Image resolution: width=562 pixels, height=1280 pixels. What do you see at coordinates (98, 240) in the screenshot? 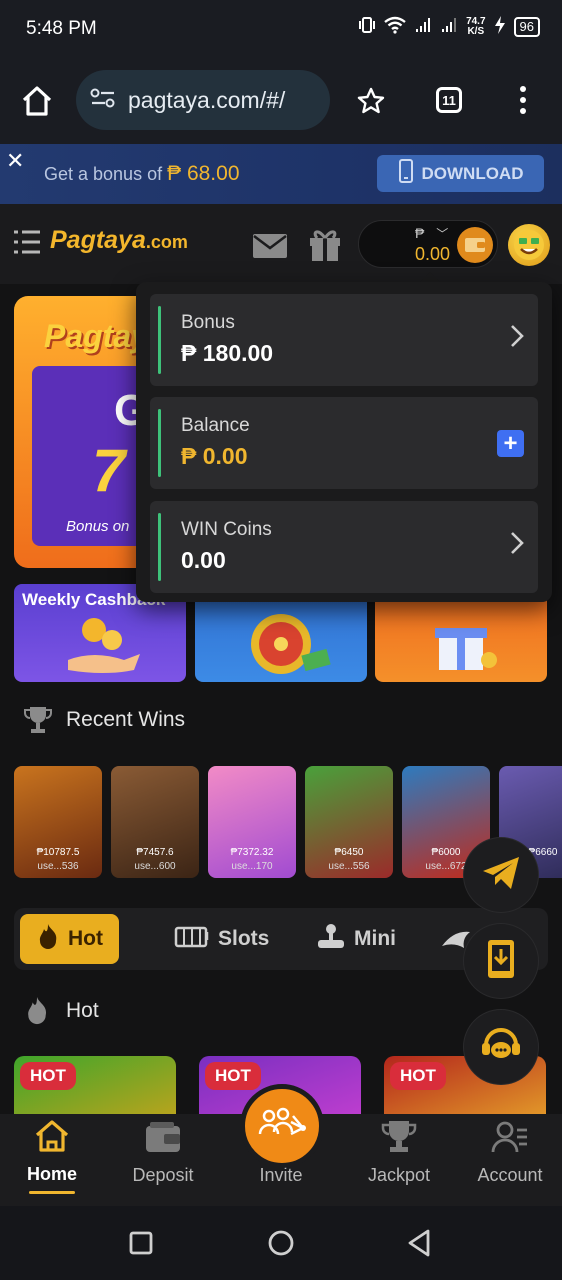
I see `logo-main: Pagtaya` at bounding box center [98, 240].